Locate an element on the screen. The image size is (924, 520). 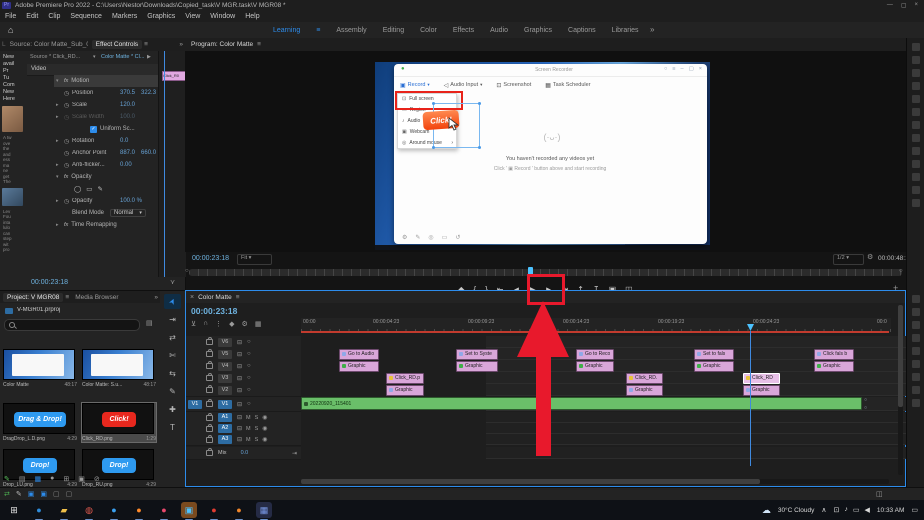
effect-name: Time Remapping is located at coordinates (93, 225).